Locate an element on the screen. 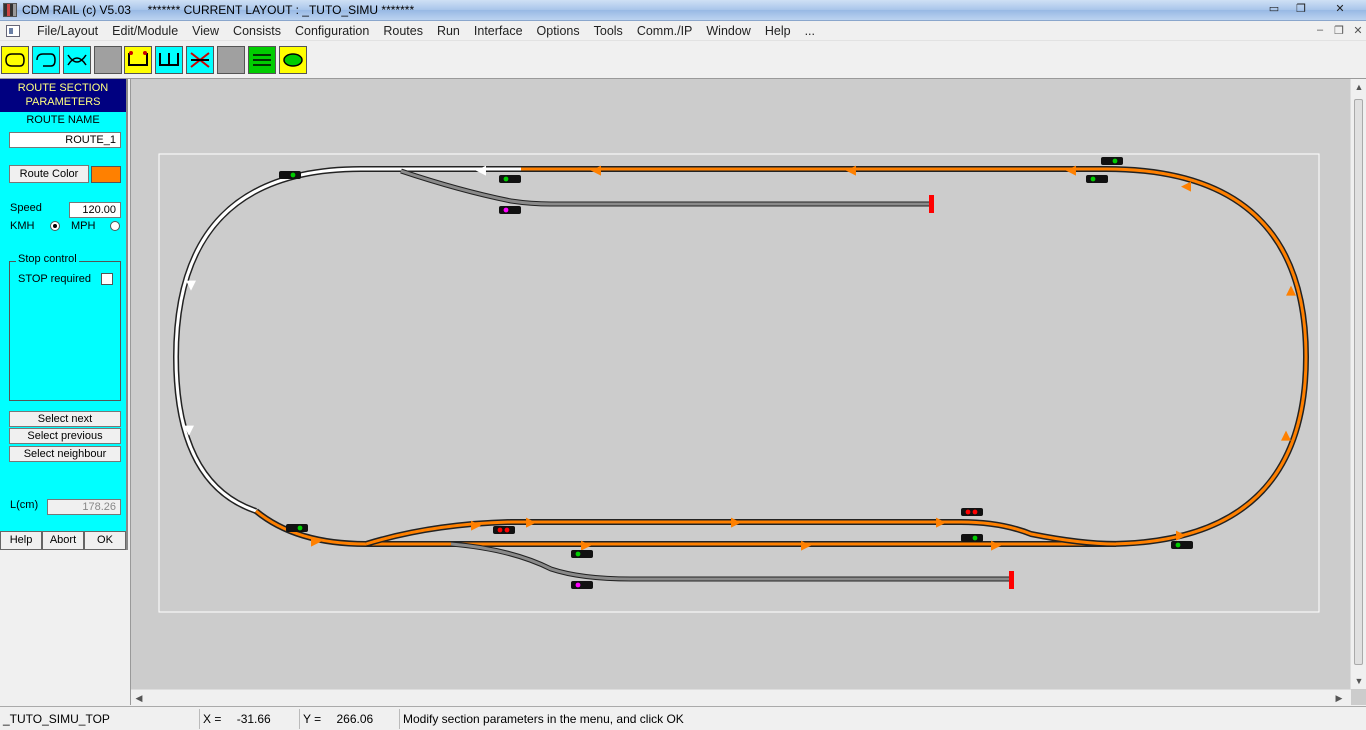 This screenshot has height=730, width=1366. scroll-left-arrow-icon: ◀ is located at coordinates (139, 698).